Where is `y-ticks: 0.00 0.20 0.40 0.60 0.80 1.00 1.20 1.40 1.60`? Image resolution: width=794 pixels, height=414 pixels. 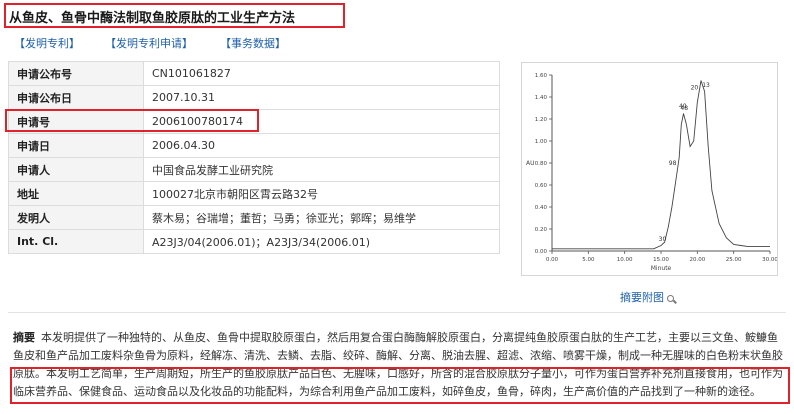
y-ticks: 0.00 0.20 0.40 0.60 0.80 1.00 1.20 1.40 1.60 is located at coordinates (543, 164).